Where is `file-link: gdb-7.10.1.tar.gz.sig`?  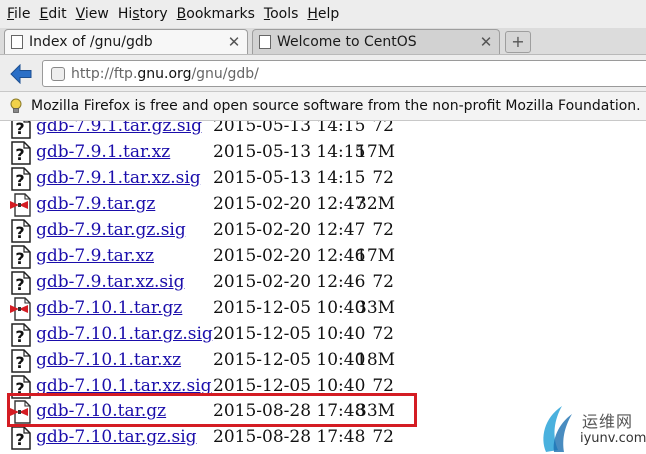
file-link: gdb-7.10.1.tar.gz.sig is located at coordinates (124, 334).